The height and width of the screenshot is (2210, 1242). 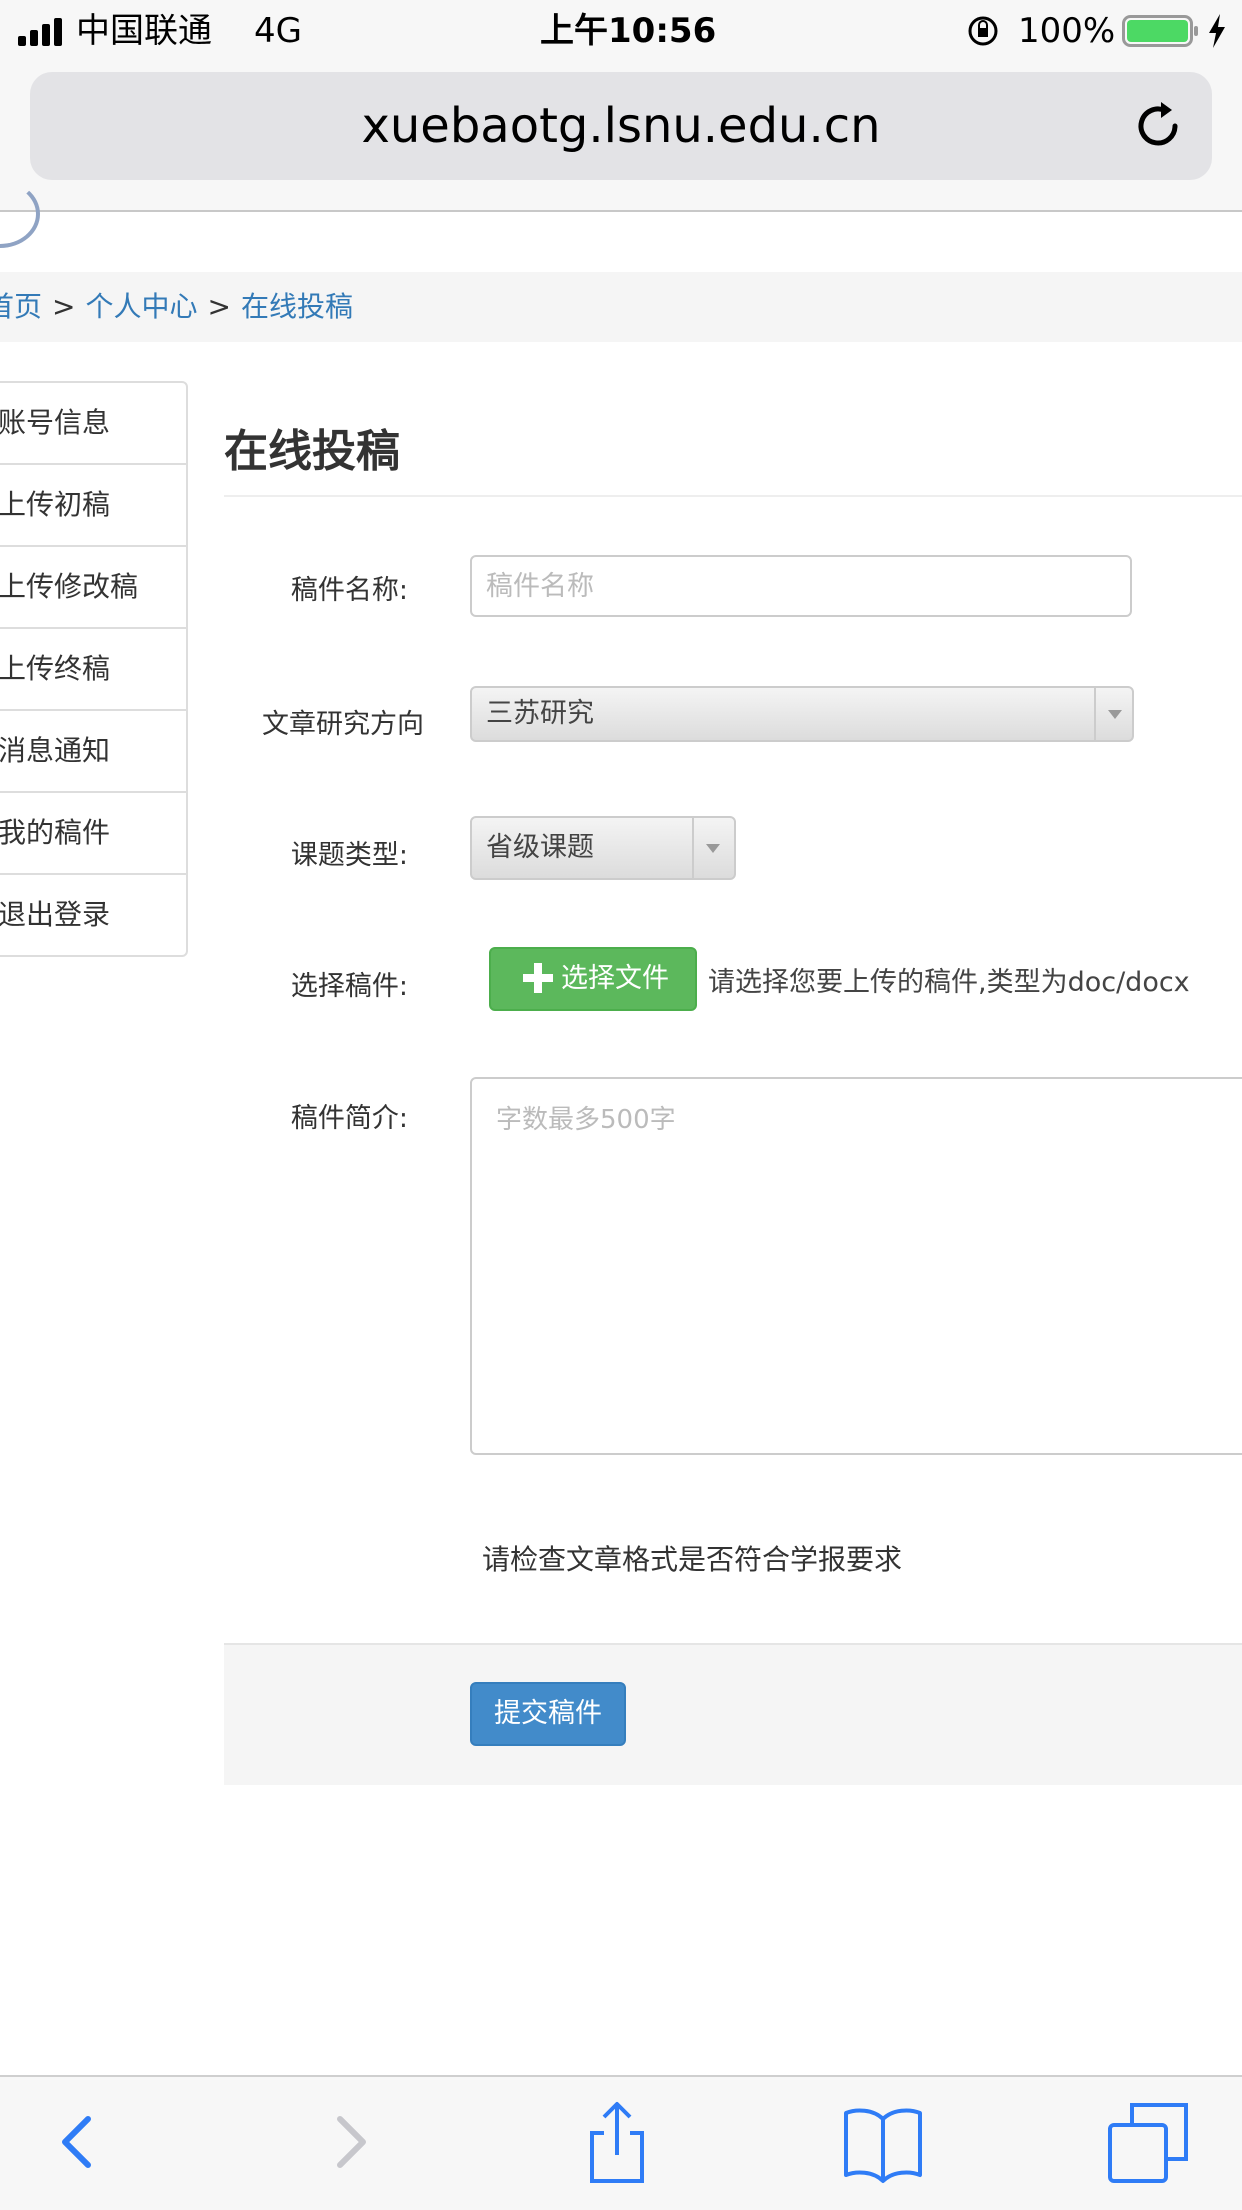 What do you see at coordinates (983, 31) in the screenshot?
I see `orientation-lock-icon` at bounding box center [983, 31].